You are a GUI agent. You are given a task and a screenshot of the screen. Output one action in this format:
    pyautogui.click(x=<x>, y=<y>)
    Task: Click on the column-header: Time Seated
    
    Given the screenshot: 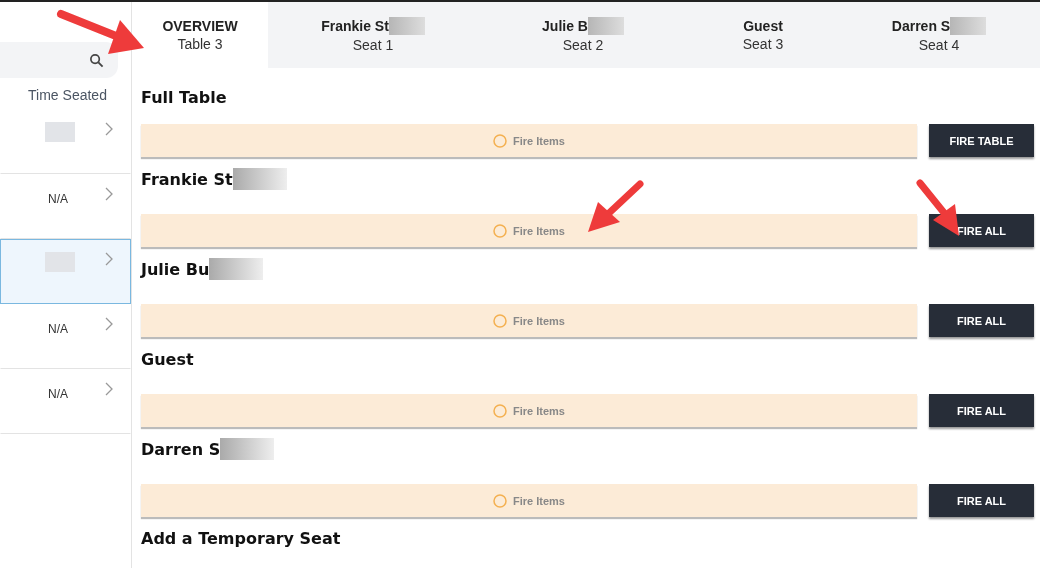 What is the action you would take?
    pyautogui.click(x=67, y=95)
    